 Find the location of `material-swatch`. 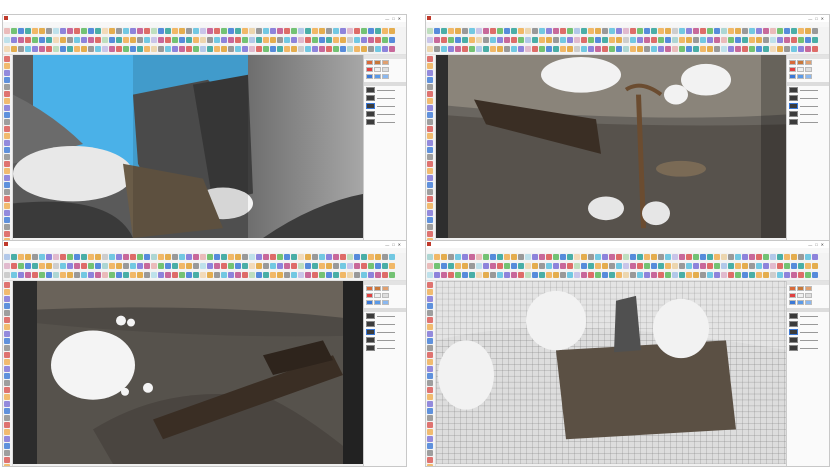

material-swatch is located at coordinates (385, 69).